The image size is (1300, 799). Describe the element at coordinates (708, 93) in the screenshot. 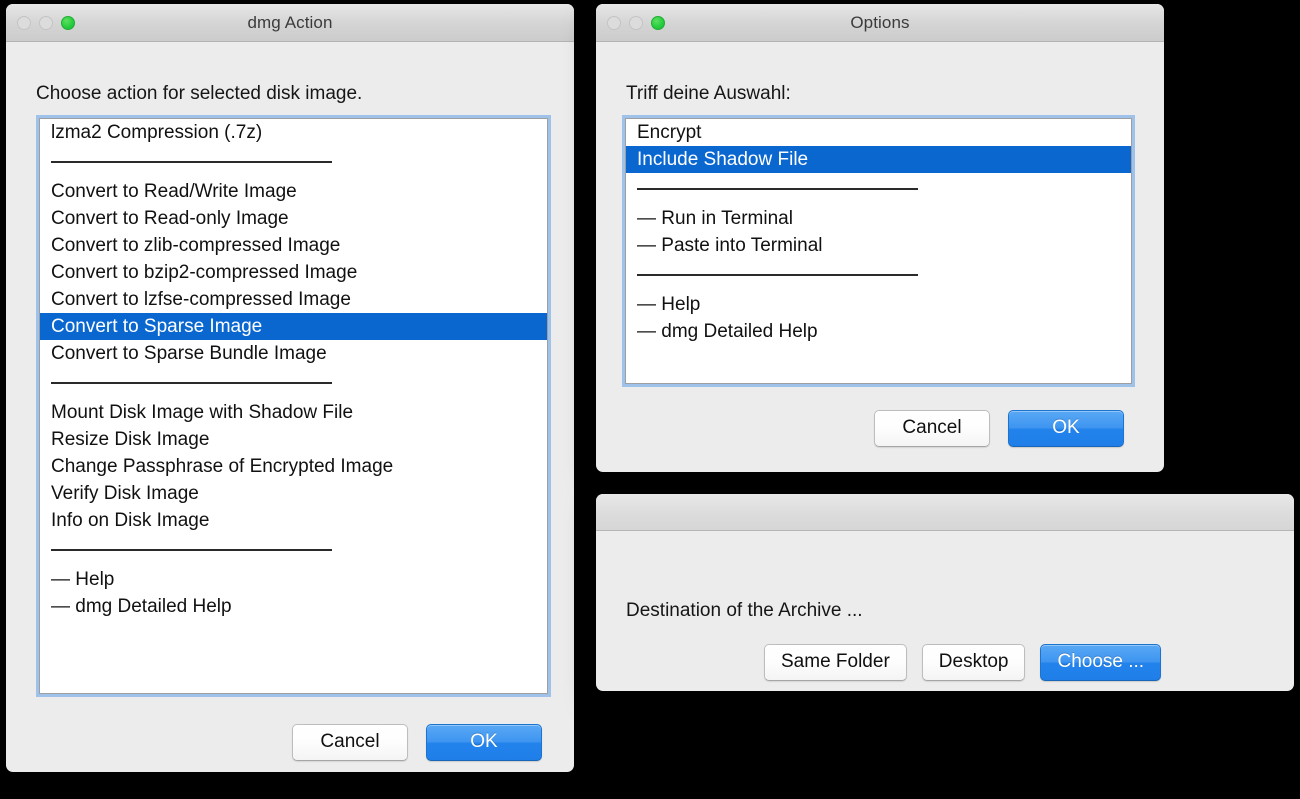

I see `options-prompt: Triff deine Auswahl:` at that location.